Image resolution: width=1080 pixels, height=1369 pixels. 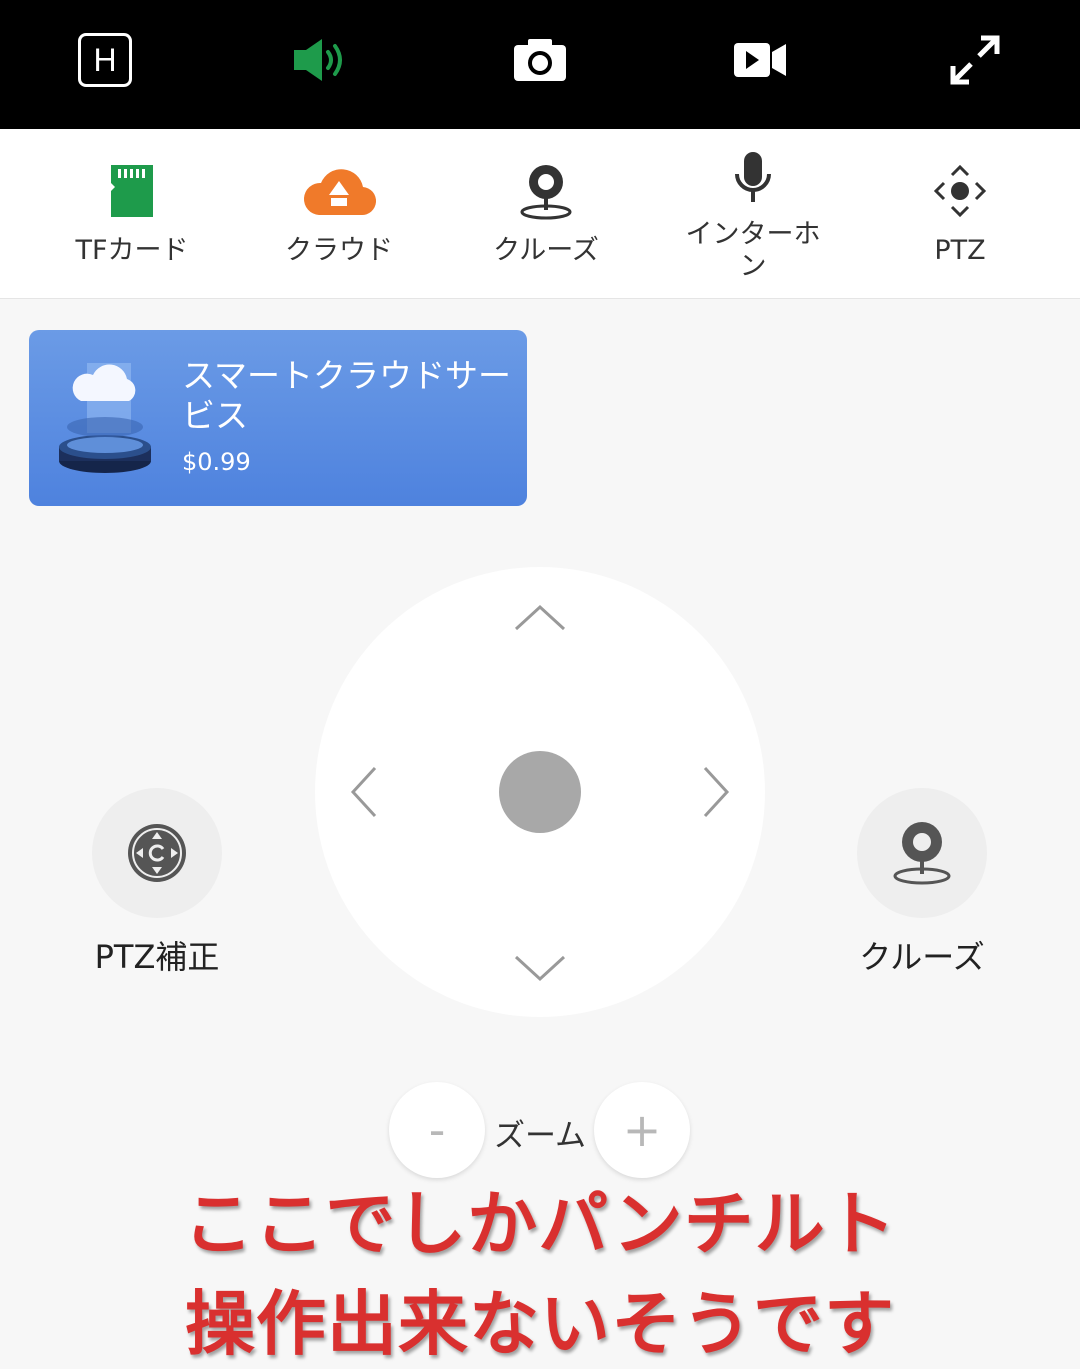 I want to click on tool-label: クラウド, so click(x=339, y=250).